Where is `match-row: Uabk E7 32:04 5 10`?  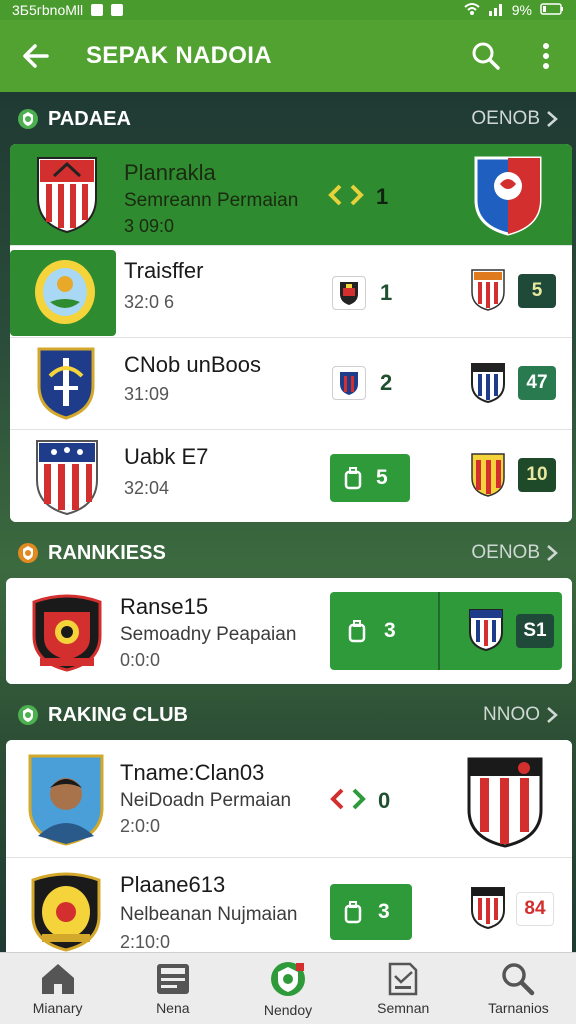 match-row: Uabk E7 32:04 5 10 is located at coordinates (291, 476).